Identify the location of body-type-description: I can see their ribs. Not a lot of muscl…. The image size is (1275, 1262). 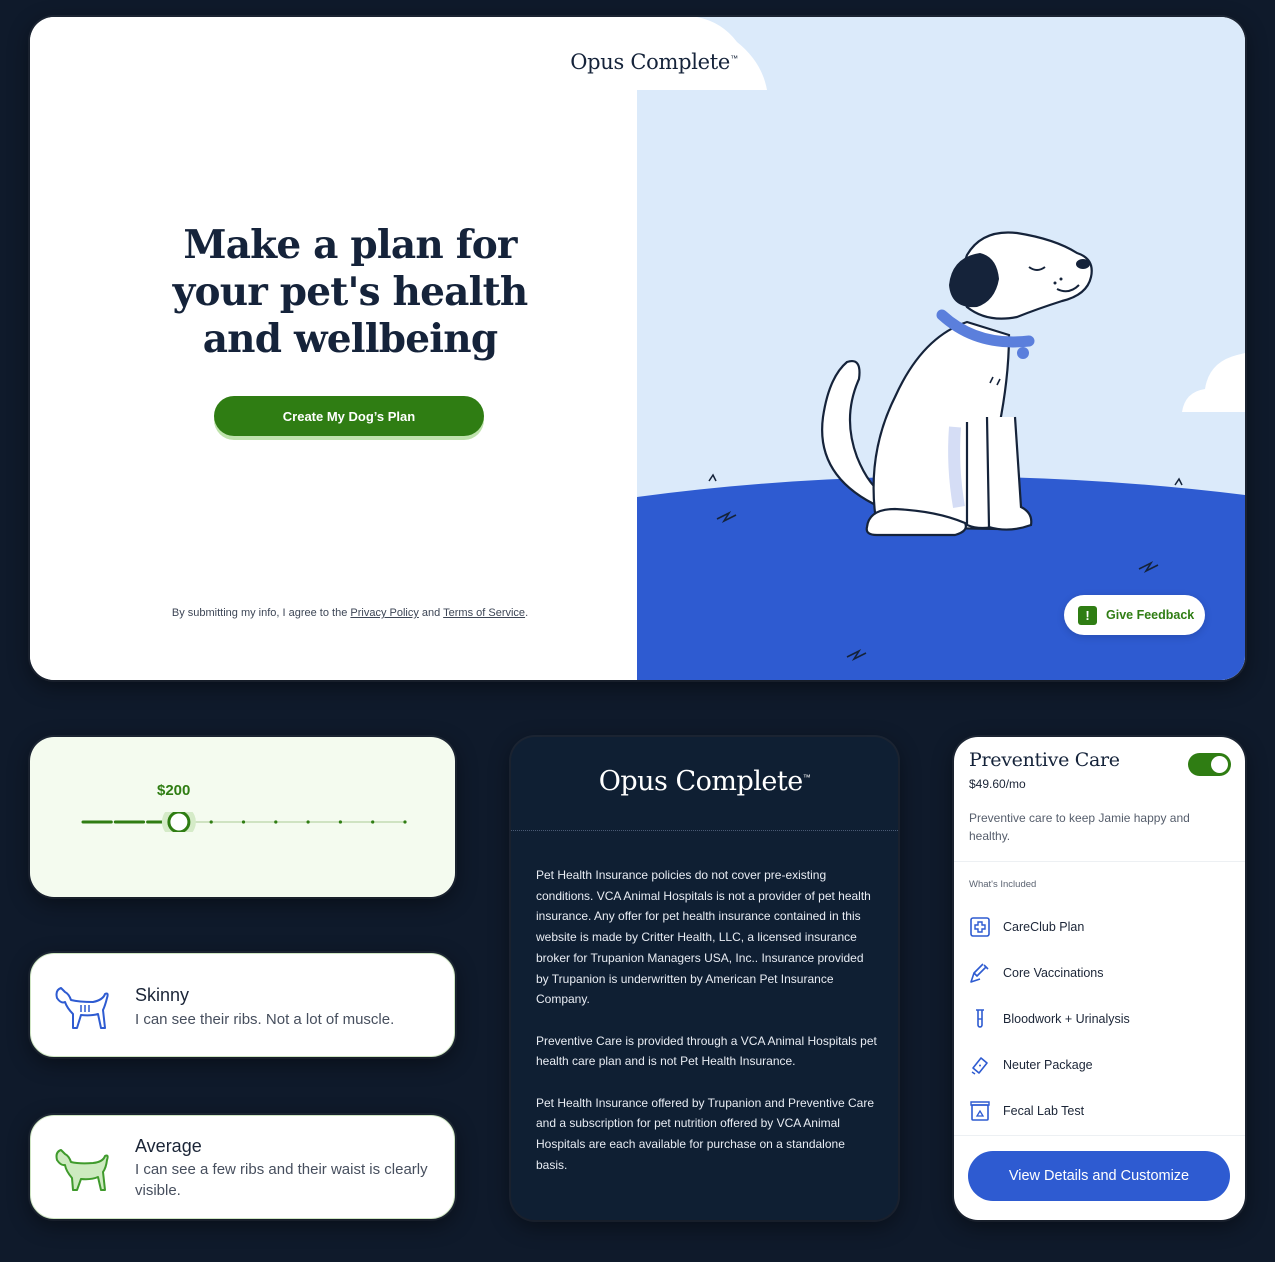
(265, 1019).